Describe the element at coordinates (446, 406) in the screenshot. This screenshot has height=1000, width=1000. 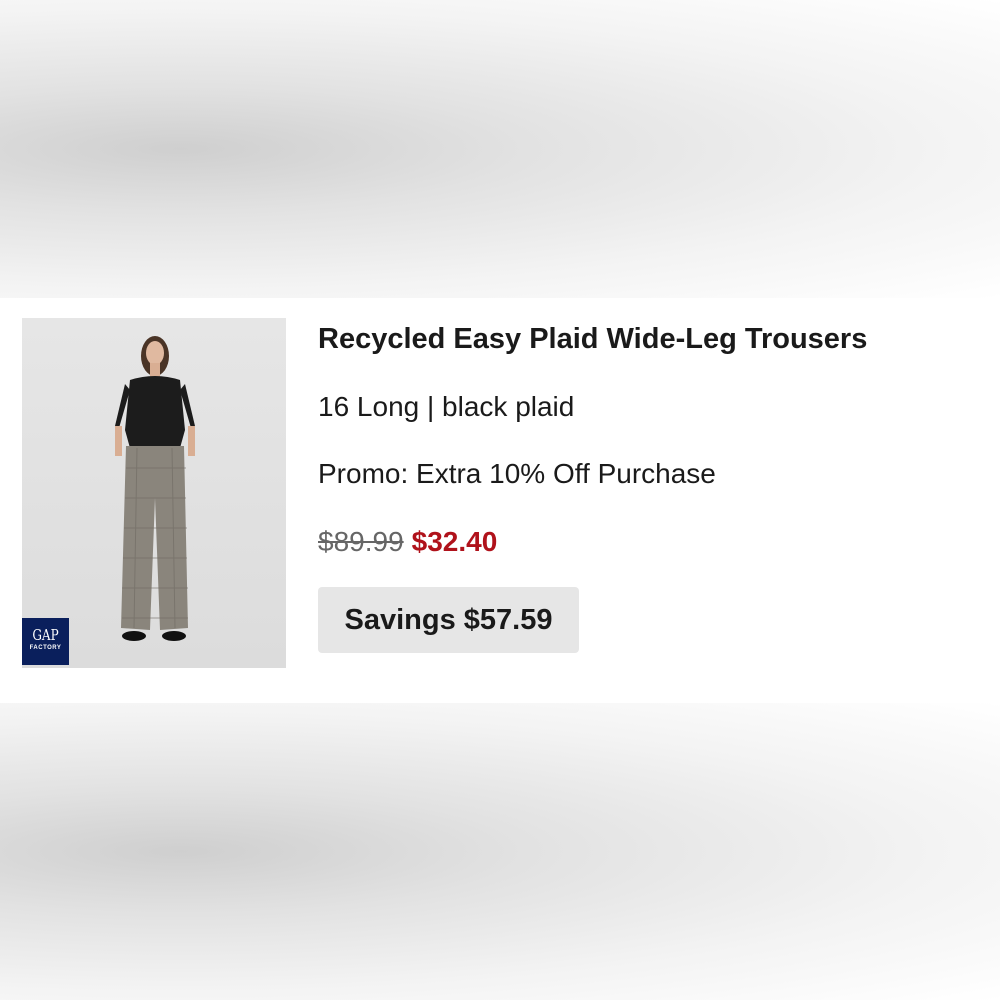
I see `product-variant: 16 Long | black plaid` at that location.